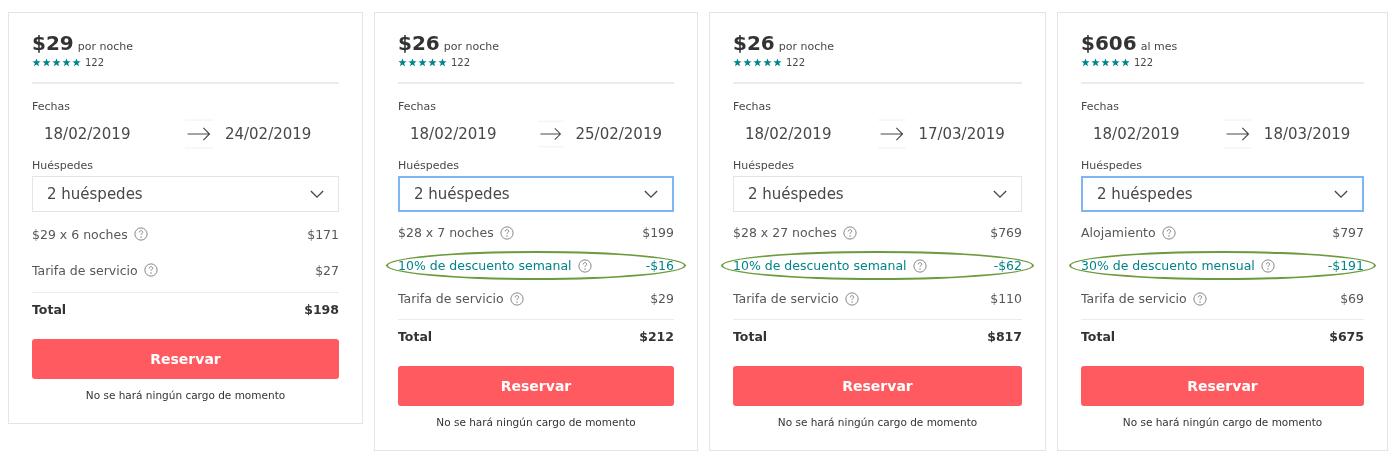 This screenshot has height=459, width=1400. What do you see at coordinates (1345, 265) in the screenshot?
I see `line-item-amount: -$191` at bounding box center [1345, 265].